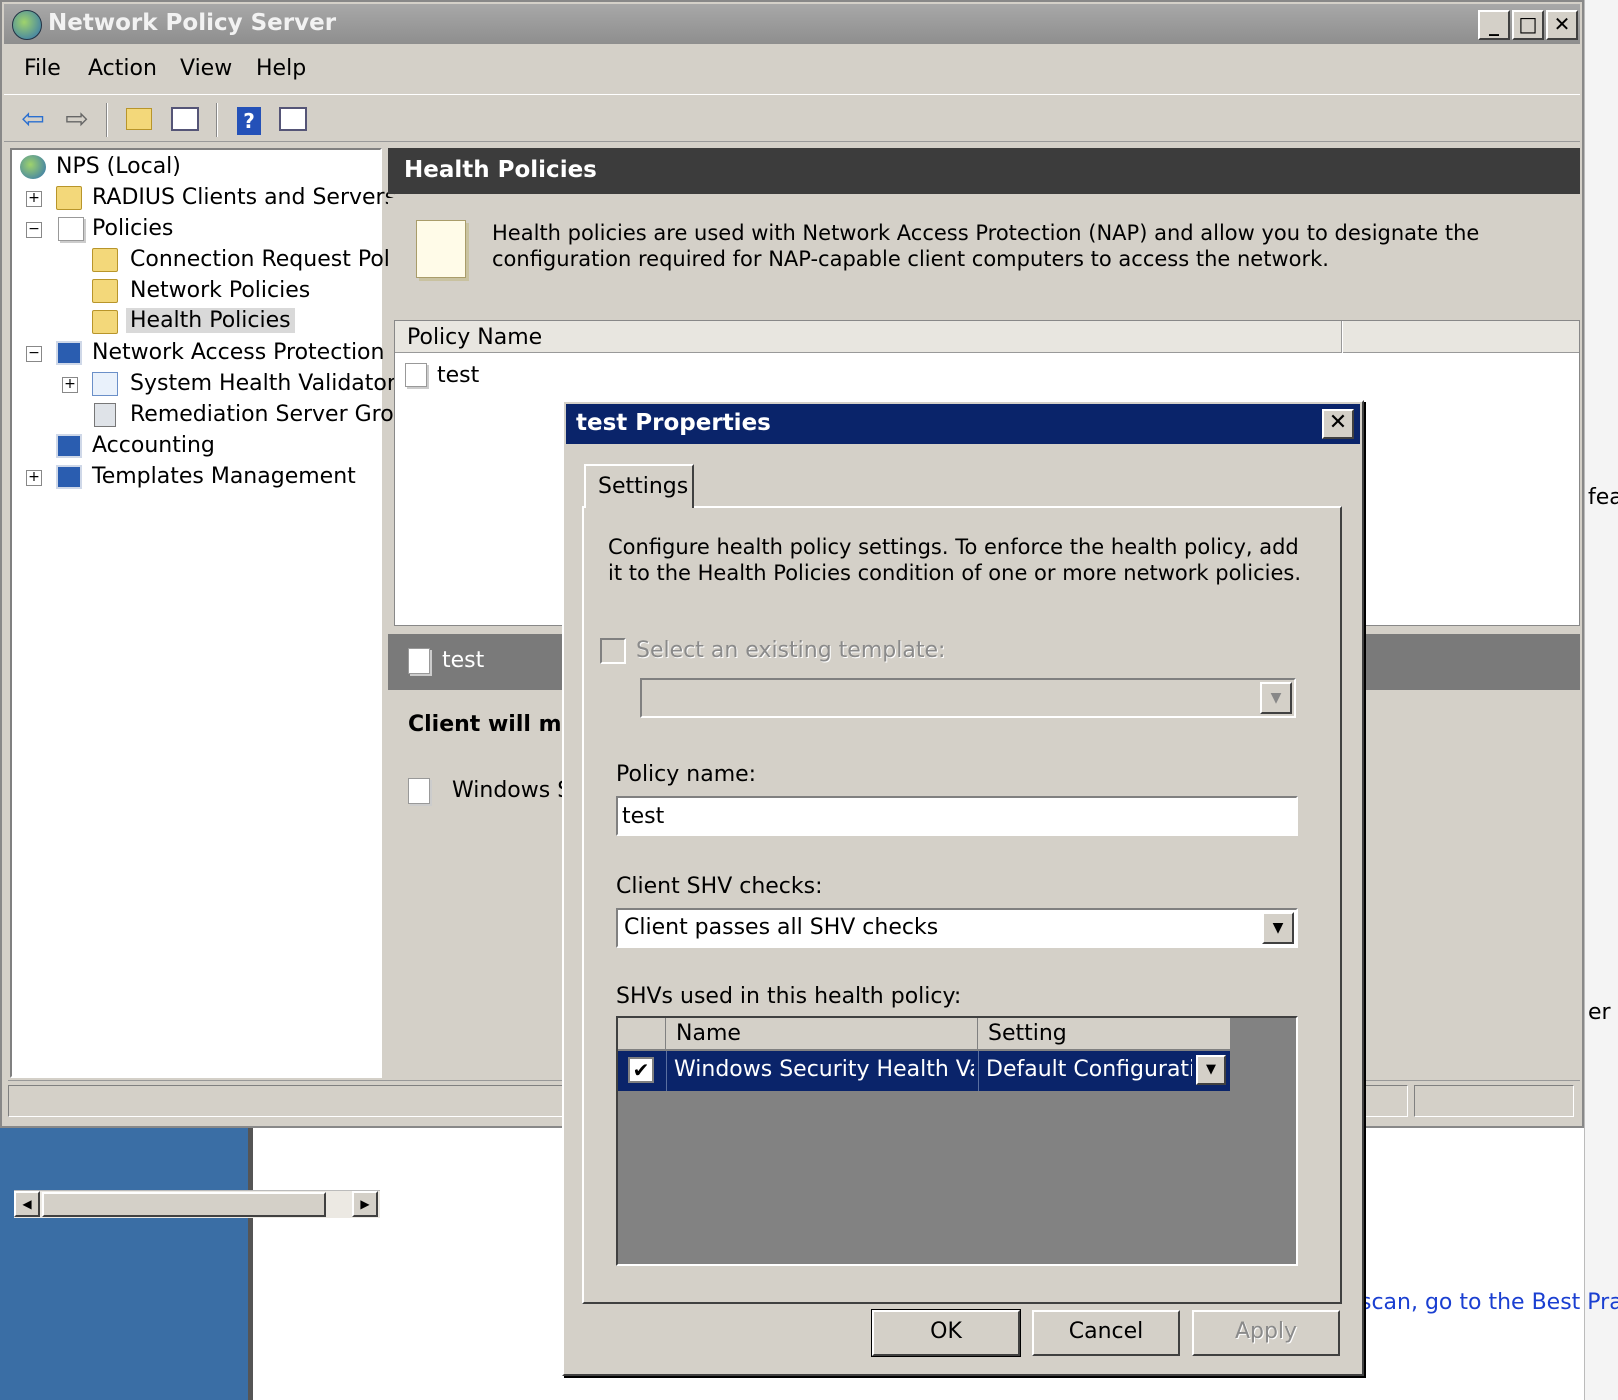 Image resolution: width=1618 pixels, height=1400 pixels. What do you see at coordinates (220, 290) in the screenshot?
I see `tree-item-label: Network Policies` at bounding box center [220, 290].